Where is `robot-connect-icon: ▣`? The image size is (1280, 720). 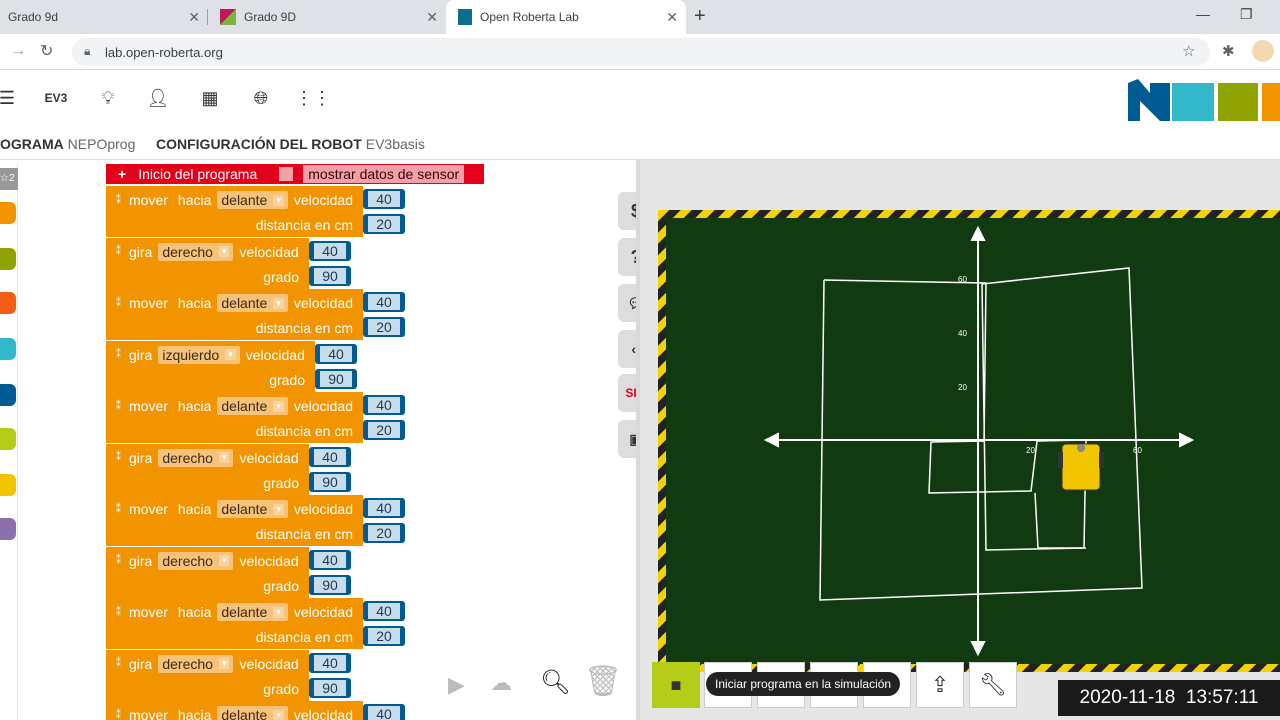 robot-connect-icon: ▣ is located at coordinates (627, 439).